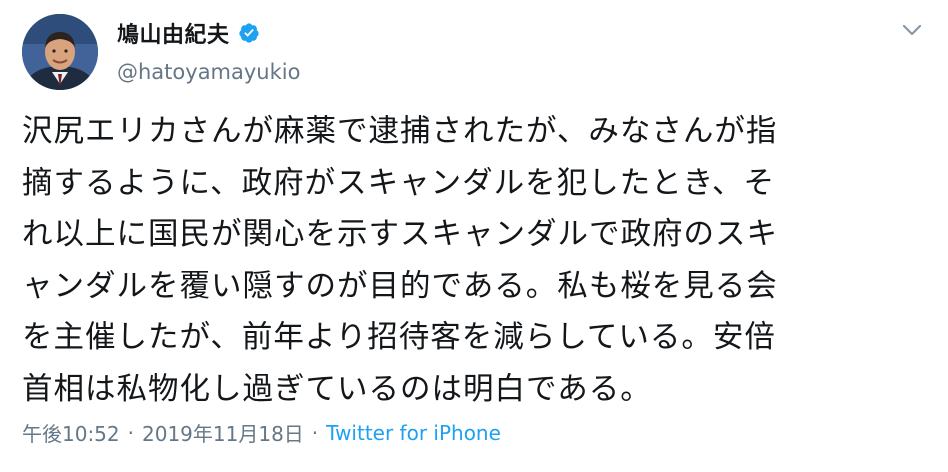 The width and height of the screenshot is (948, 472). I want to click on tweet-time: 午後10:52, so click(71, 432).